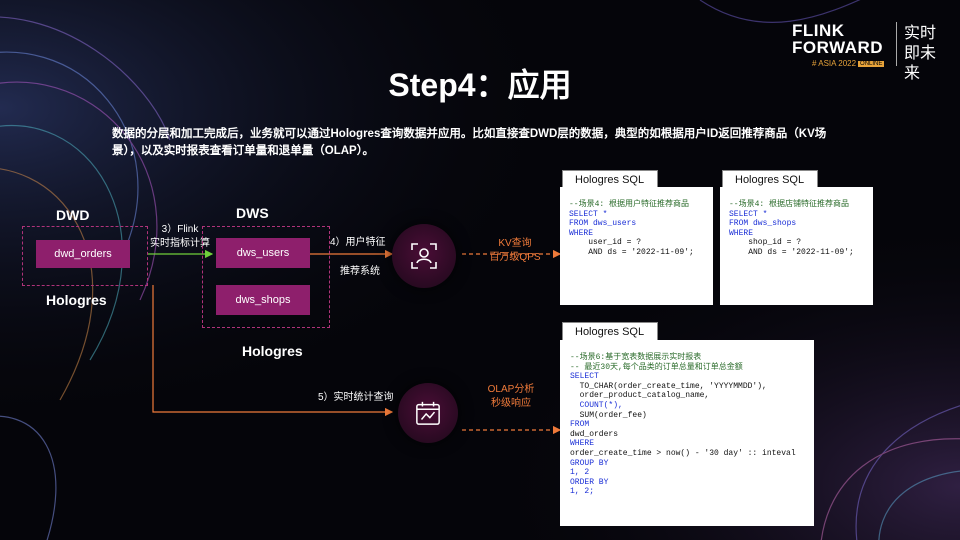  What do you see at coordinates (818, 30) in the screenshot?
I see `brand-flink: FLINK` at bounding box center [818, 30].